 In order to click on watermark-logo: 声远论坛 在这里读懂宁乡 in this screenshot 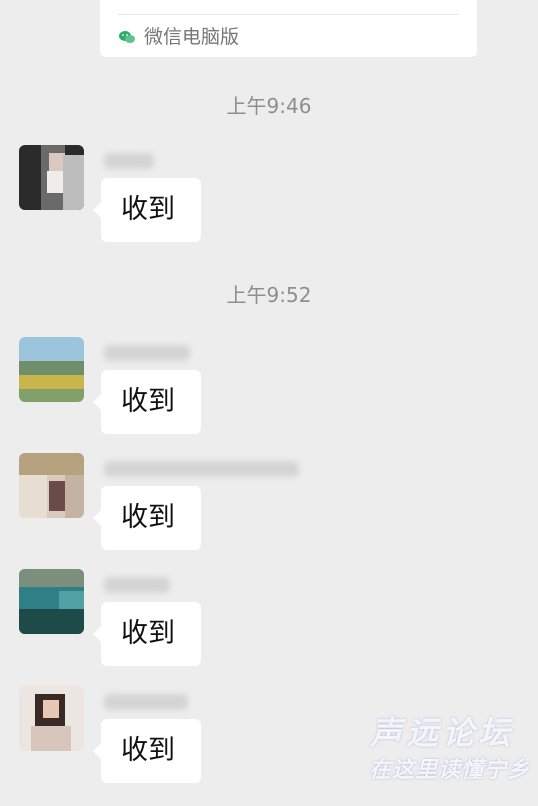, I will do `click(430, 744)`.